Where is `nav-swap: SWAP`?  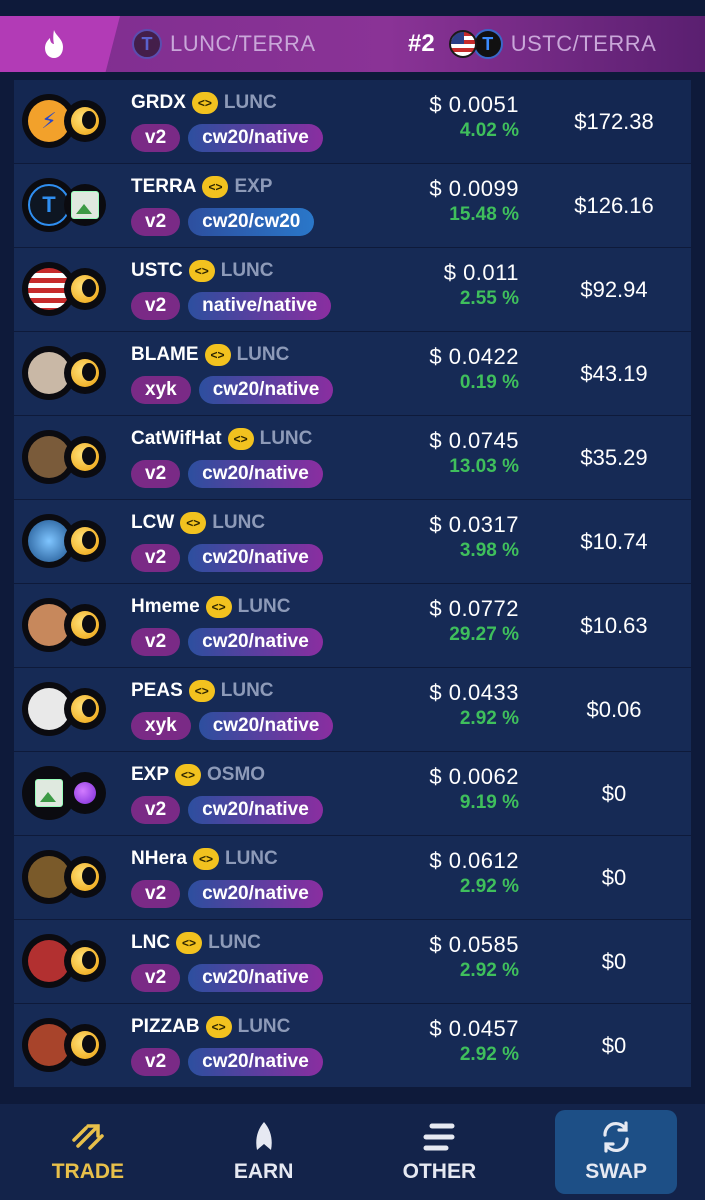 nav-swap: SWAP is located at coordinates (616, 1152).